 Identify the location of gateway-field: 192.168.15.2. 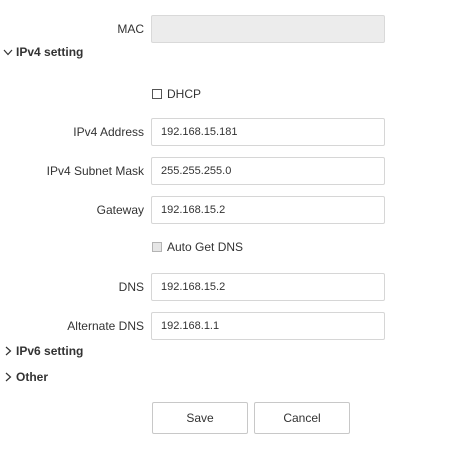
(268, 210).